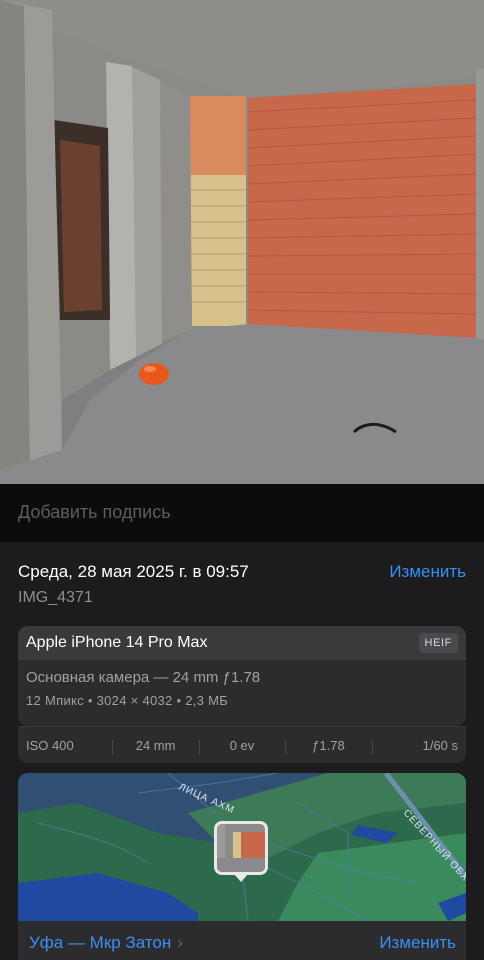 The width and height of the screenshot is (484, 960). I want to click on camera-card-header: Apple iPhone 14 Pro Max HEIF, so click(242, 643).